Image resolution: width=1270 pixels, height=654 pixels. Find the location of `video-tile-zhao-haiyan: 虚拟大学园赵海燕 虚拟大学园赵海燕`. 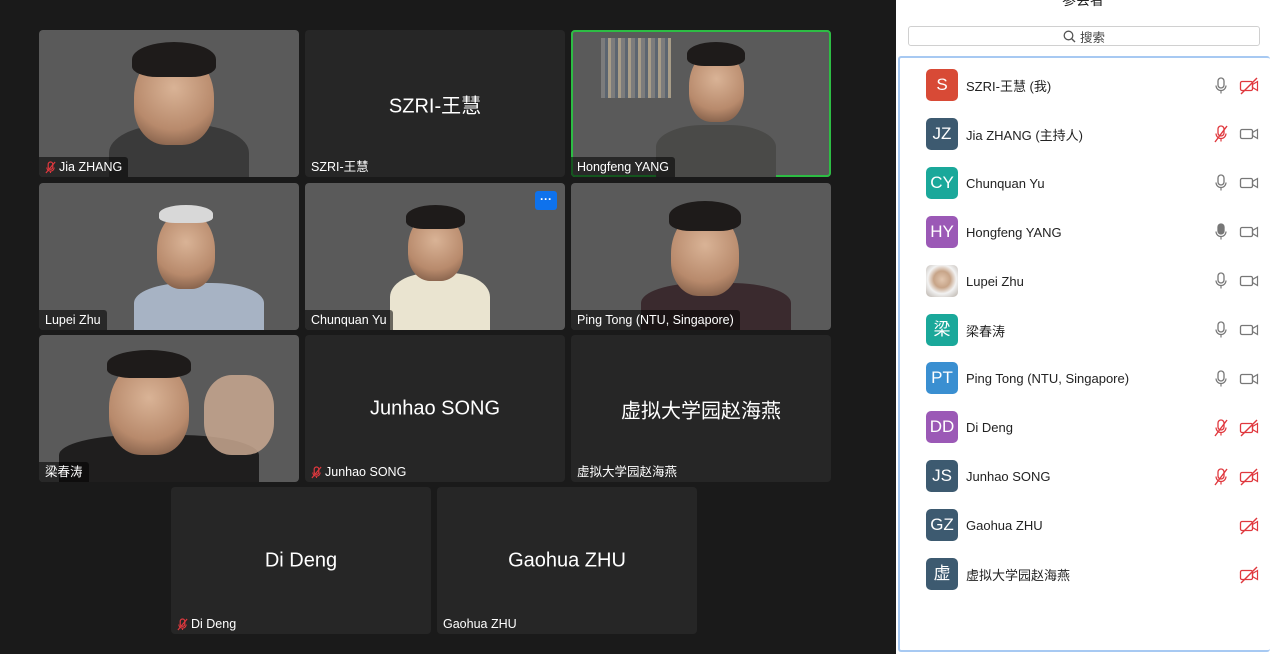

video-tile-zhao-haiyan: 虚拟大学园赵海燕 虚拟大学园赵海燕 is located at coordinates (701, 408).